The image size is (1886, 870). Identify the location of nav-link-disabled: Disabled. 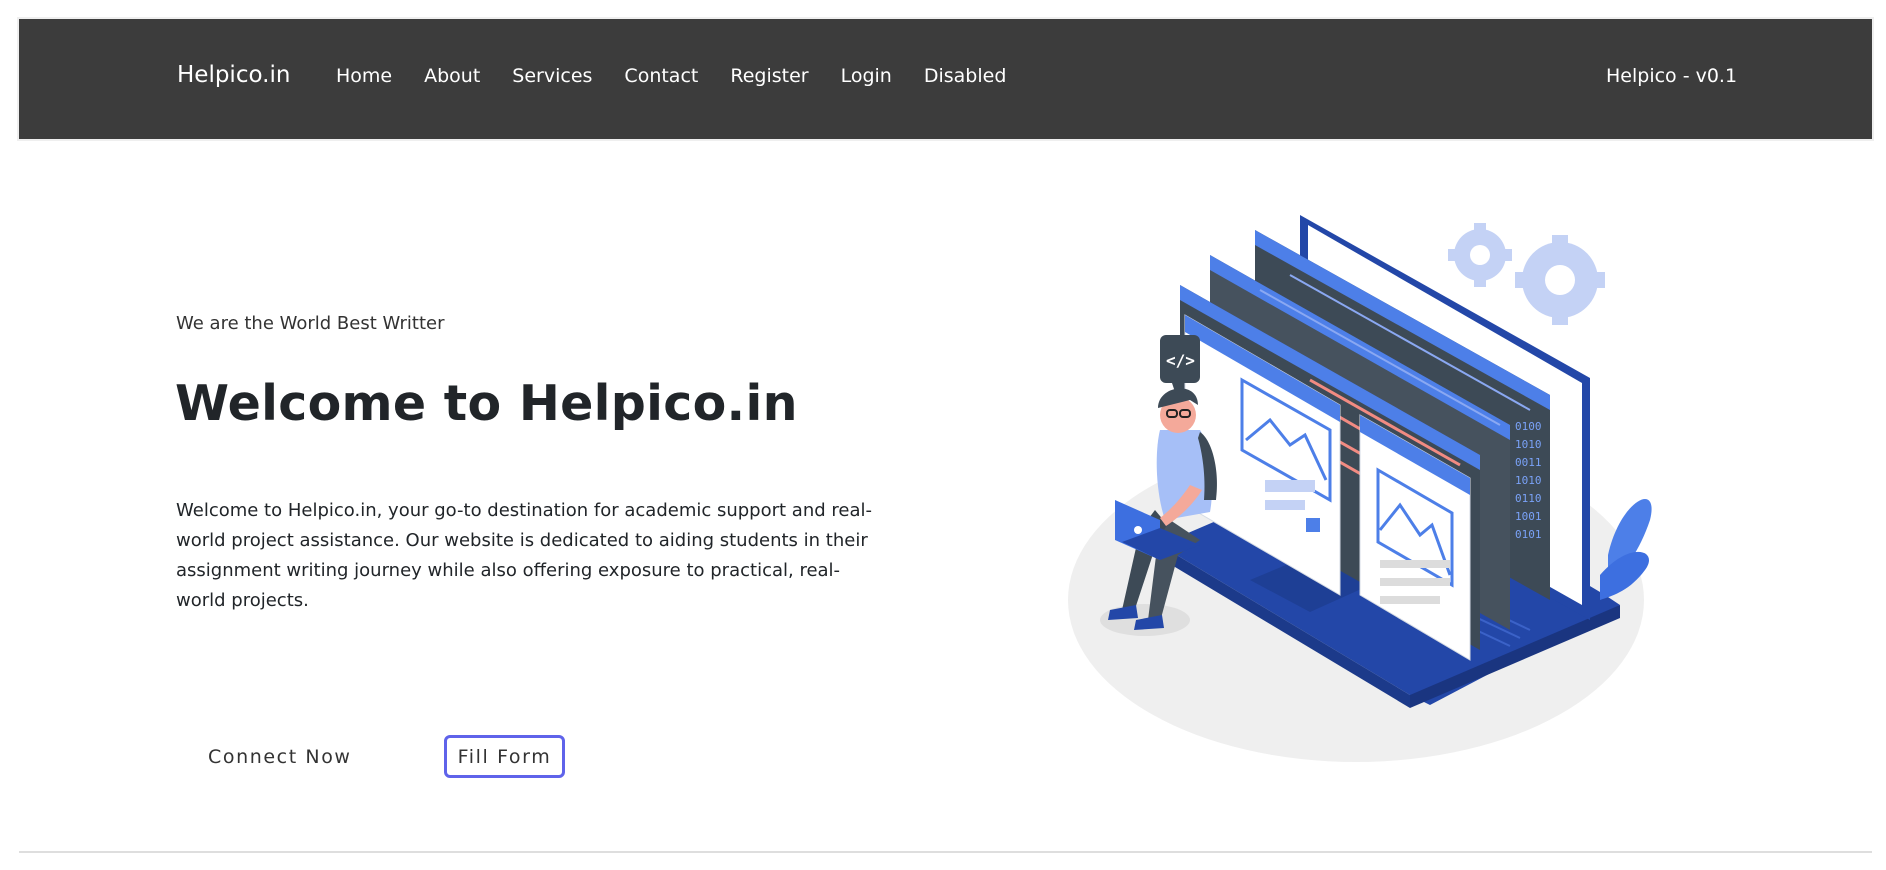
(965, 76).